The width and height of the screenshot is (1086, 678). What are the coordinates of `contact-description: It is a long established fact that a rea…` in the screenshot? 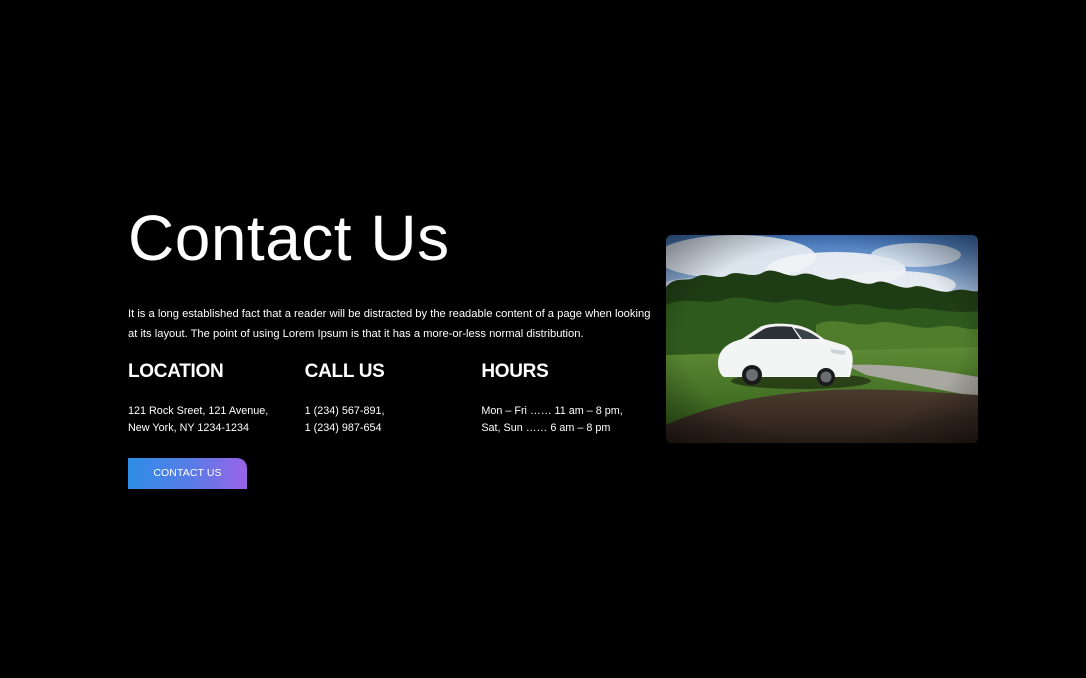 It's located at (389, 324).